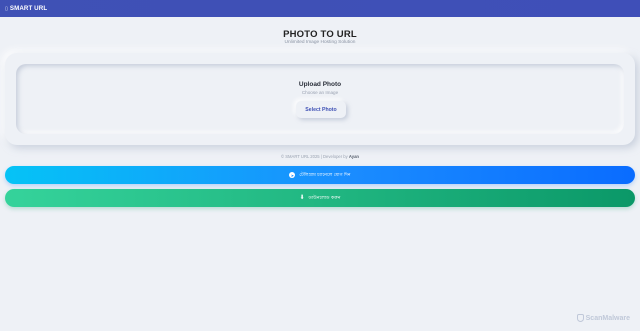 This screenshot has width=640, height=331. What do you see at coordinates (320, 34) in the screenshot?
I see `page-title: PHOTO TO URL` at bounding box center [320, 34].